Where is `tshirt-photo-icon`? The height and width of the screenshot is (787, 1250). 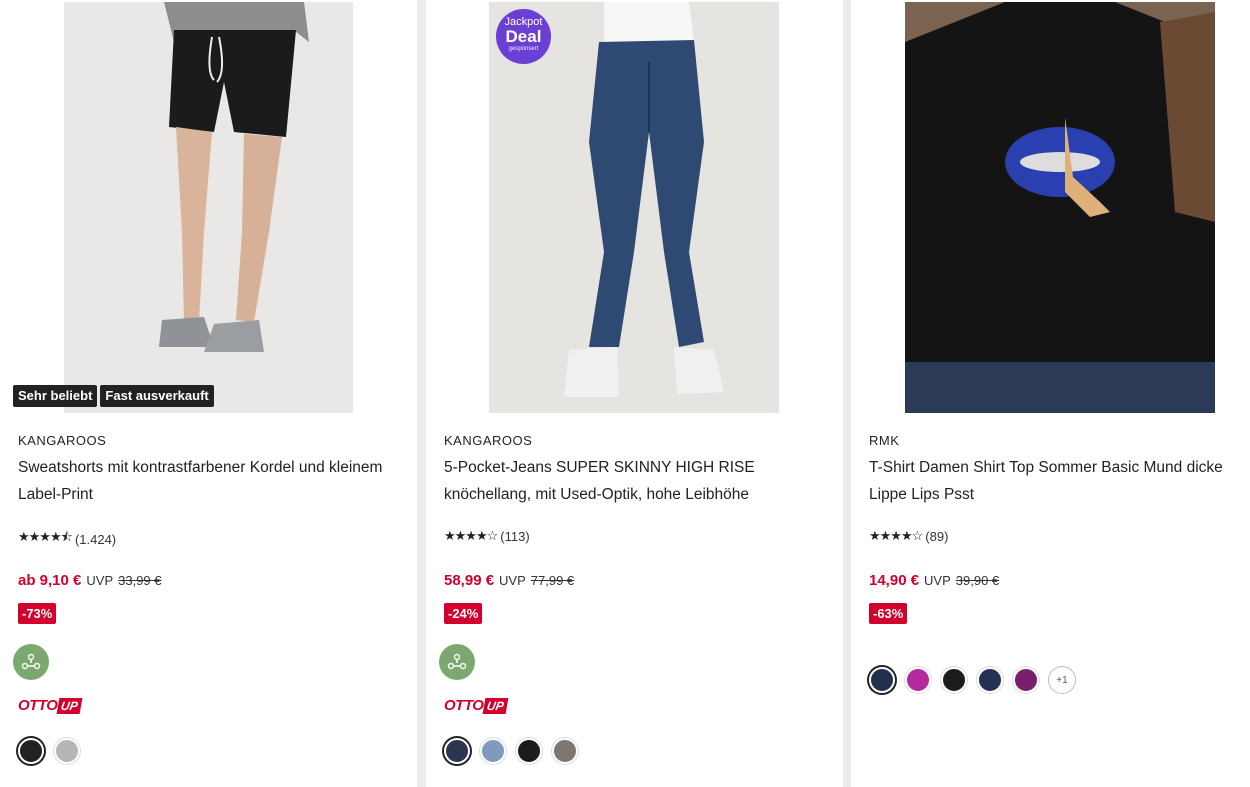 tshirt-photo-icon is located at coordinates (1060, 207).